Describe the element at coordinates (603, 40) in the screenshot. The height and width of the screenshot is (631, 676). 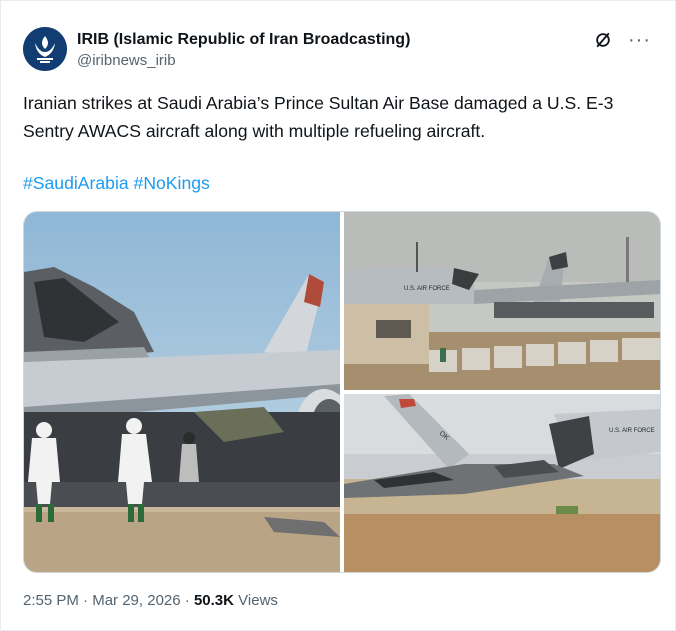
I see `grok-icon` at that location.